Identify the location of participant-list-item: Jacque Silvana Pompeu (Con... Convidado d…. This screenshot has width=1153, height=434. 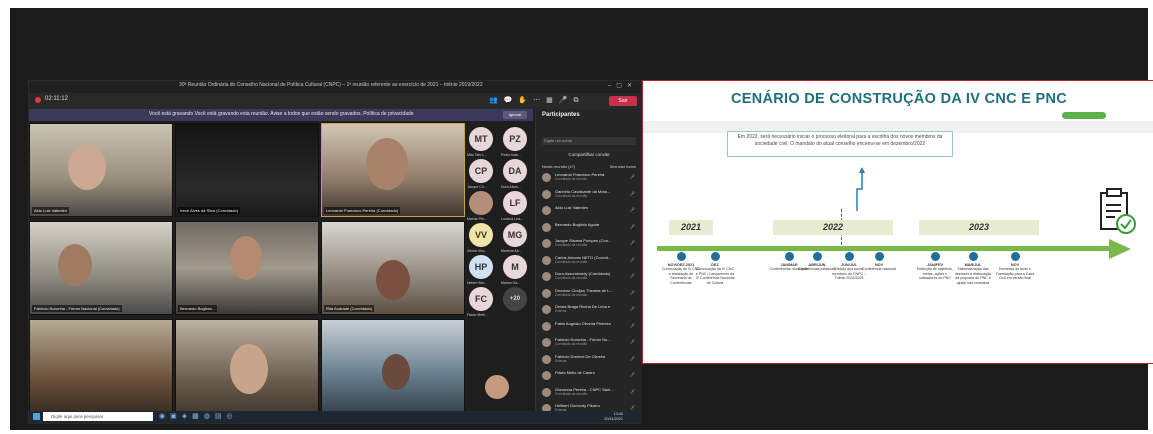
(590, 244).